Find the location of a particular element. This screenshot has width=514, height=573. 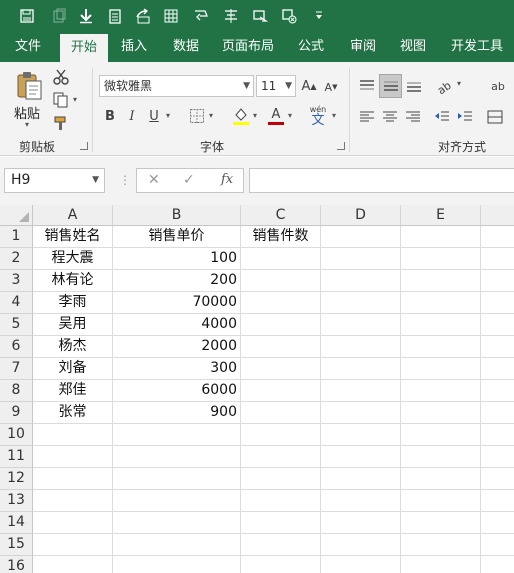

row-header-15: 15 is located at coordinates (16, 545).